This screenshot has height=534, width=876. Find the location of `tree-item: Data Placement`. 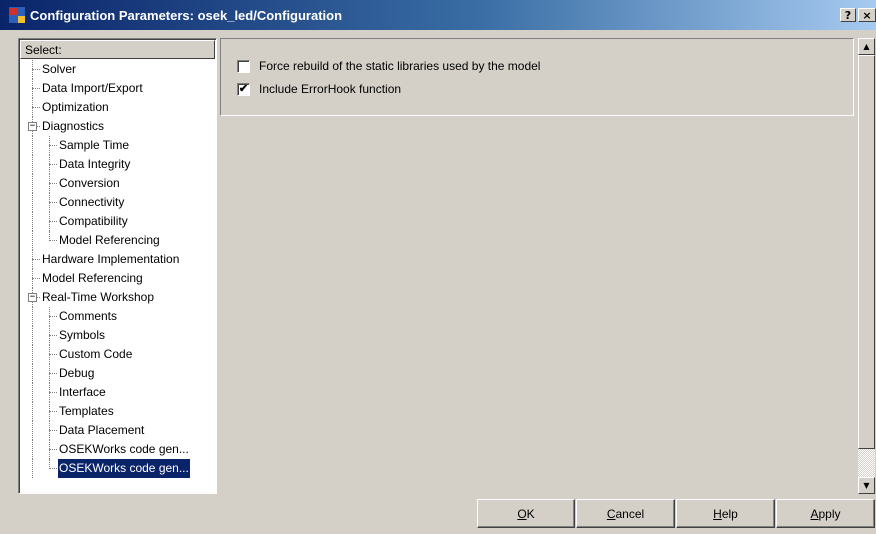

tree-item: Data Placement is located at coordinates (117, 430).